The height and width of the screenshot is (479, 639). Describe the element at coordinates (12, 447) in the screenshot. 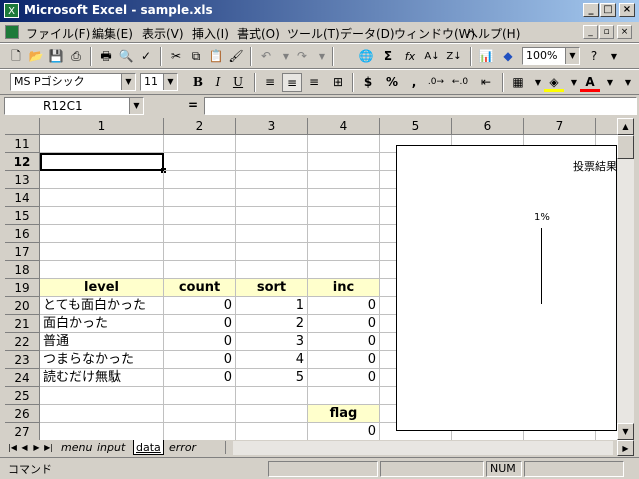

I see `first-sheet-icon: |◀` at that location.